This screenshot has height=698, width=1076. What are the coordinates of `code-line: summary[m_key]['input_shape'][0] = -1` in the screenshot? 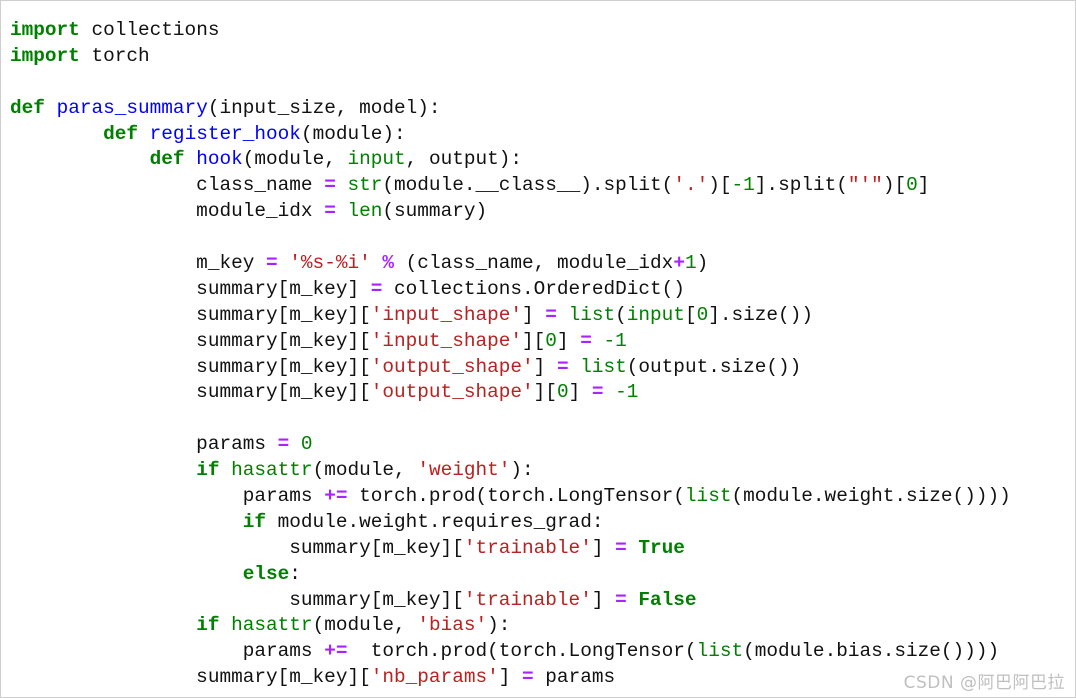 It's located at (510, 342).